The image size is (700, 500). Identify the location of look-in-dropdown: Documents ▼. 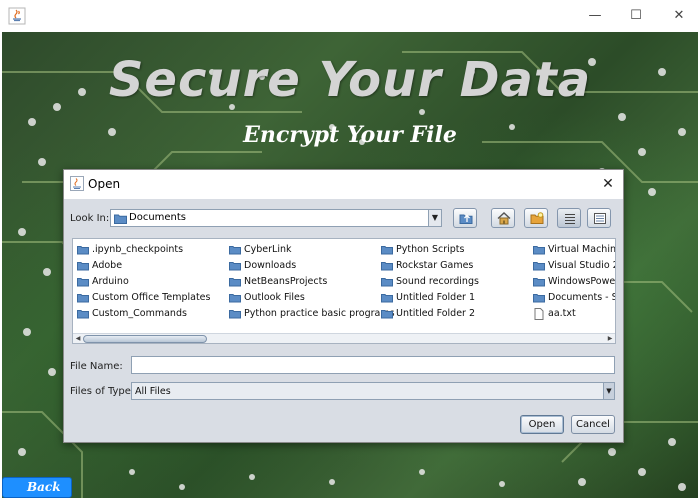
(276, 218).